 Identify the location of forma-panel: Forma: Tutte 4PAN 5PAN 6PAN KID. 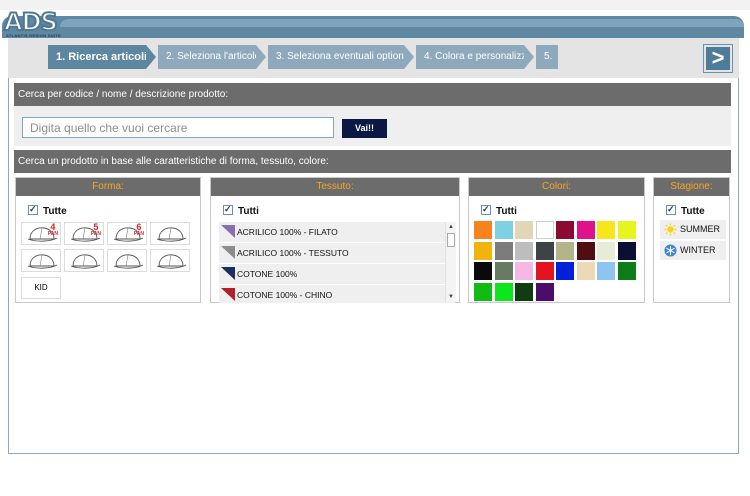
(108, 240).